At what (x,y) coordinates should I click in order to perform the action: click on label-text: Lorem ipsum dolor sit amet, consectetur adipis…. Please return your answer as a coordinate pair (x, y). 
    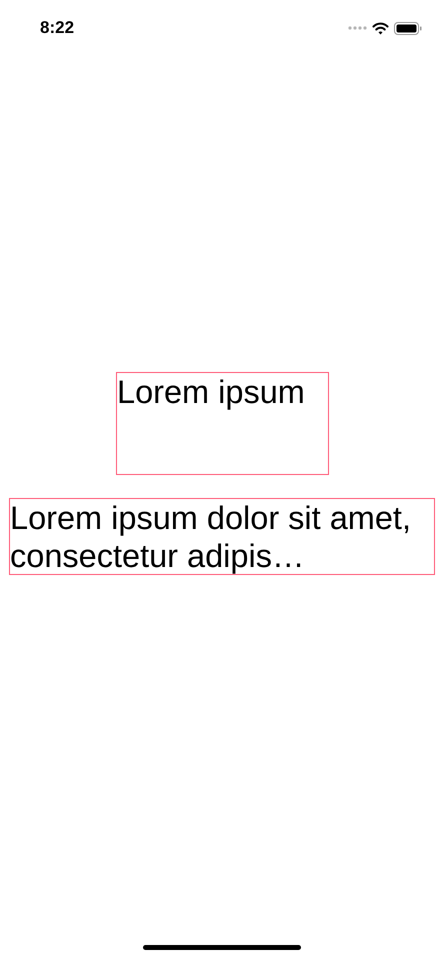
    Looking at the image, I should click on (211, 537).